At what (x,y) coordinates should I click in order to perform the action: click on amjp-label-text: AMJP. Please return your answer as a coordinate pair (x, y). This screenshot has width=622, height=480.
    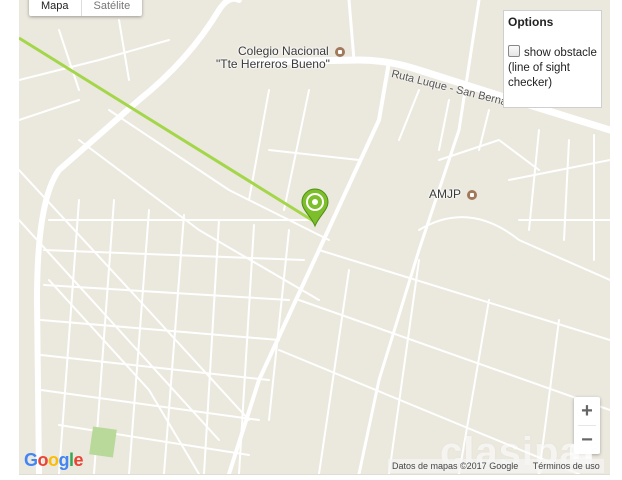
    Looking at the image, I should click on (445, 194).